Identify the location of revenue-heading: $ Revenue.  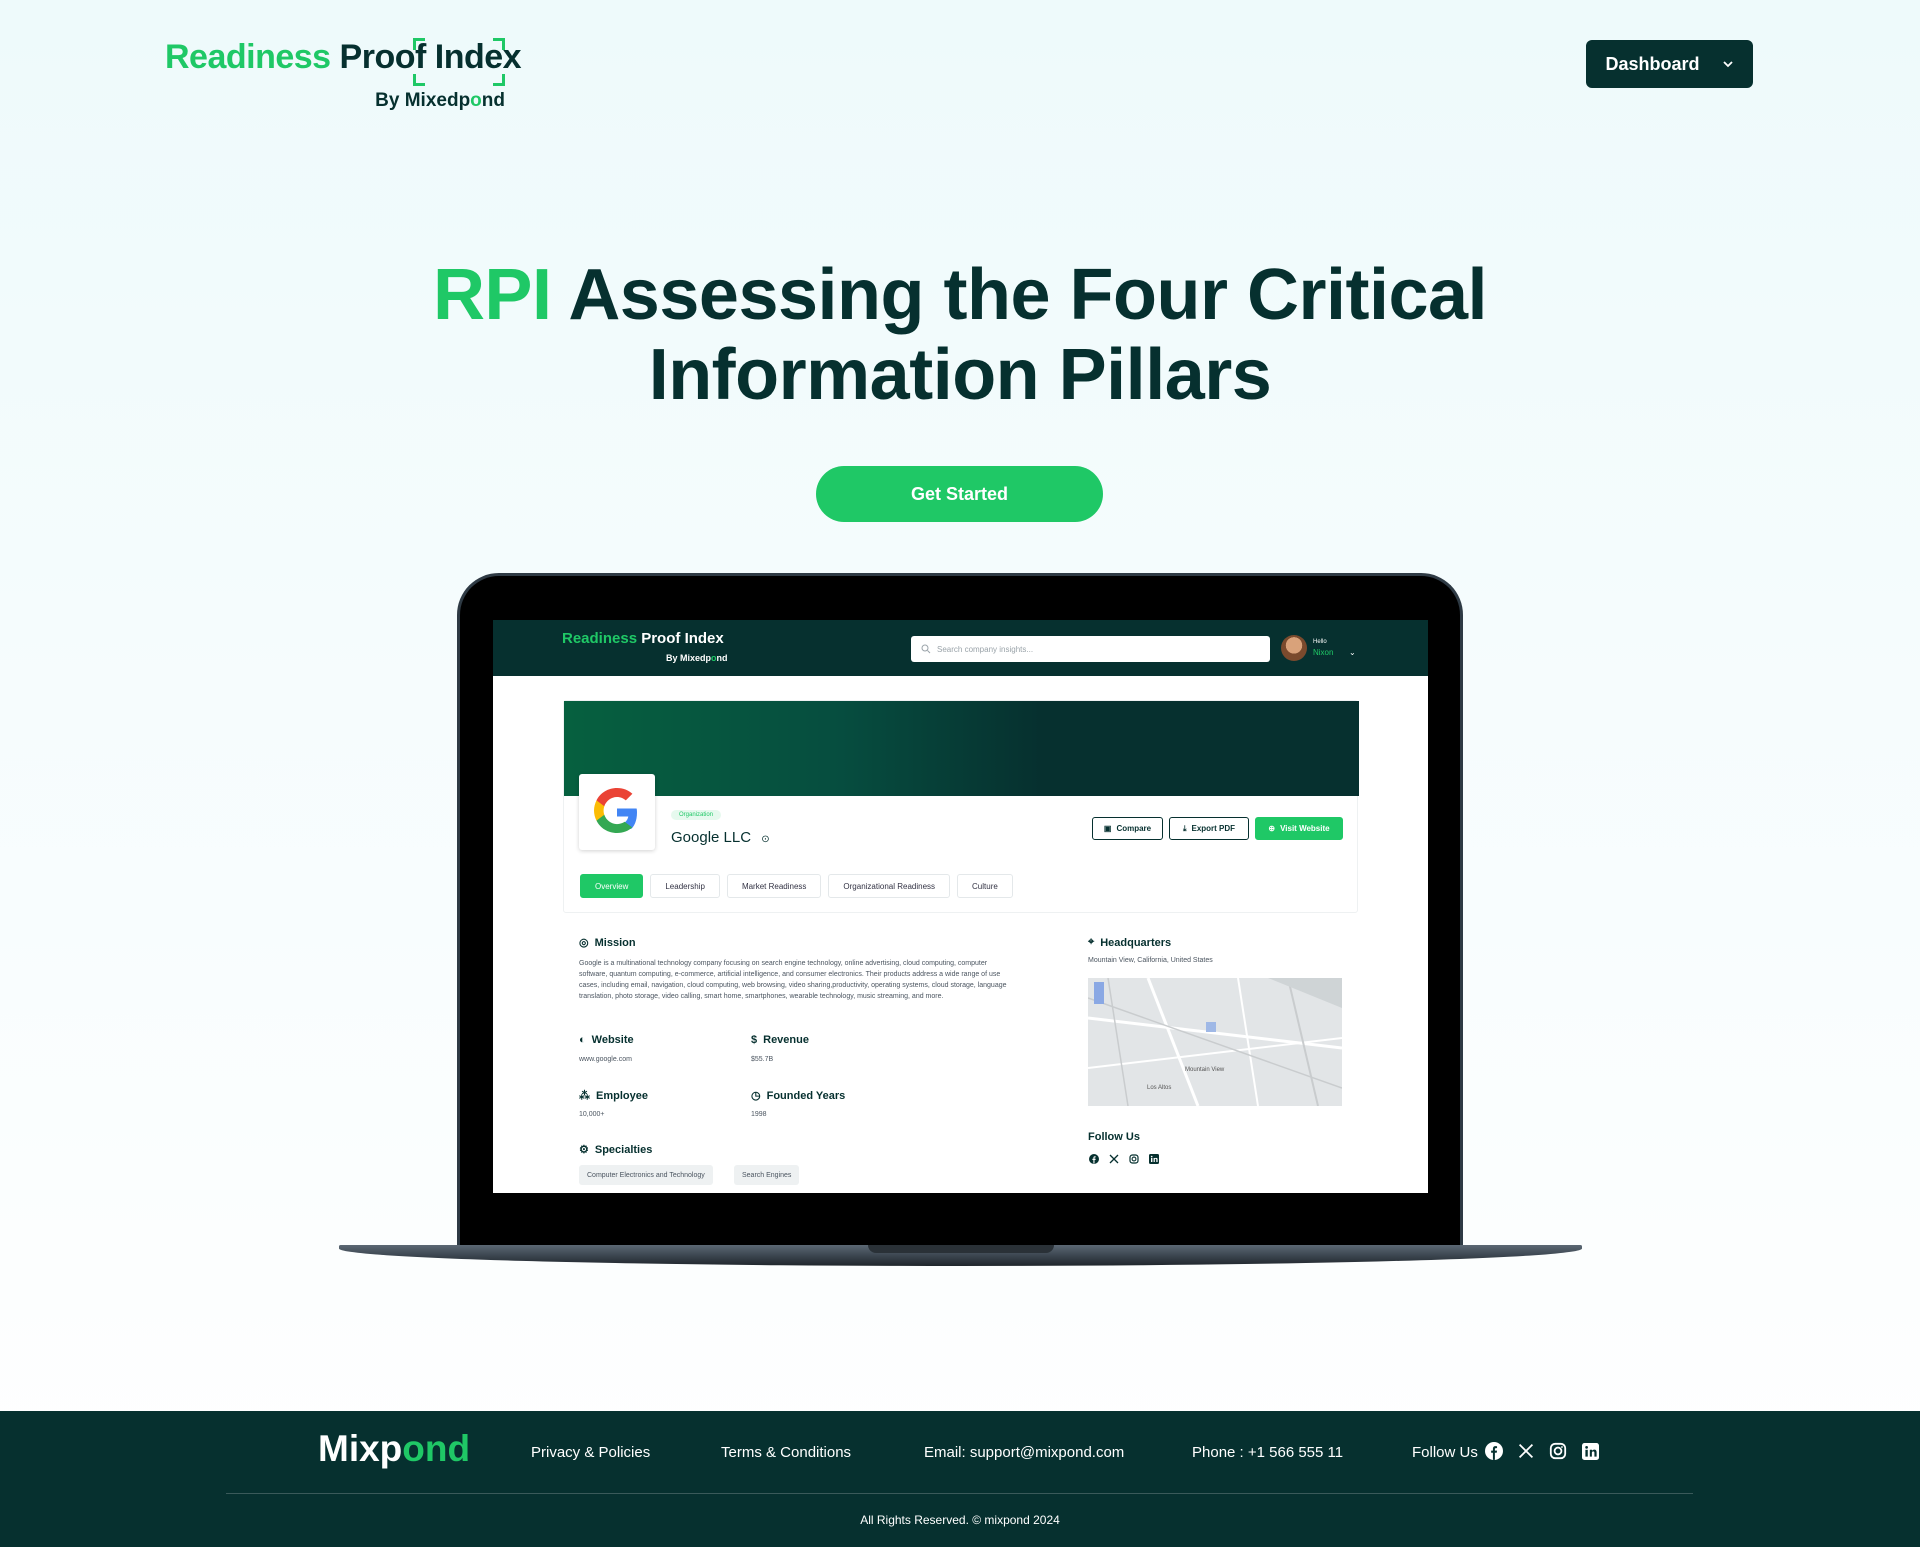
(780, 1040).